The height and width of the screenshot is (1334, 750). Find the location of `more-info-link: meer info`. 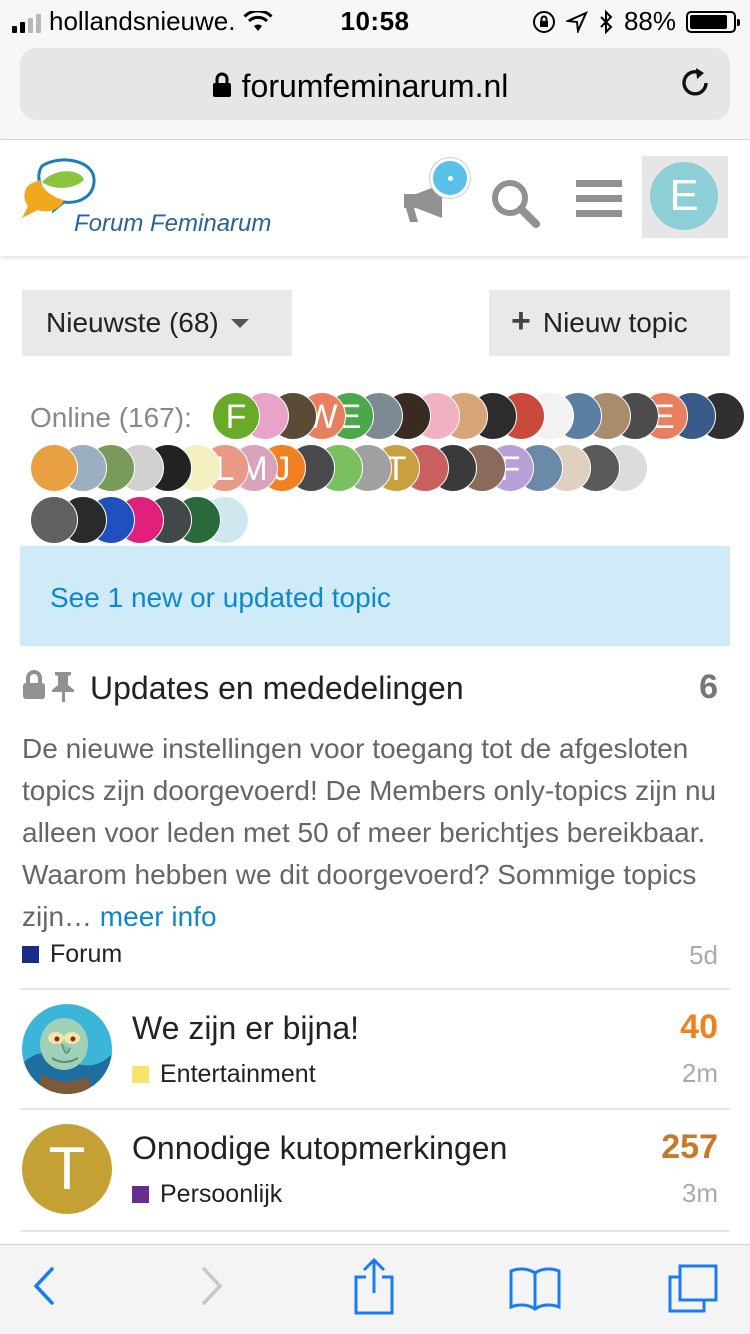

more-info-link: meer info is located at coordinates (158, 916).